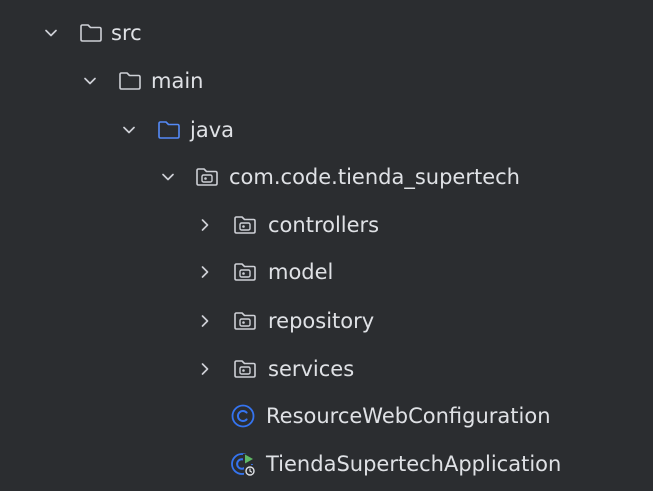  What do you see at coordinates (169, 130) in the screenshot?
I see `source-root-folder-icon` at bounding box center [169, 130].